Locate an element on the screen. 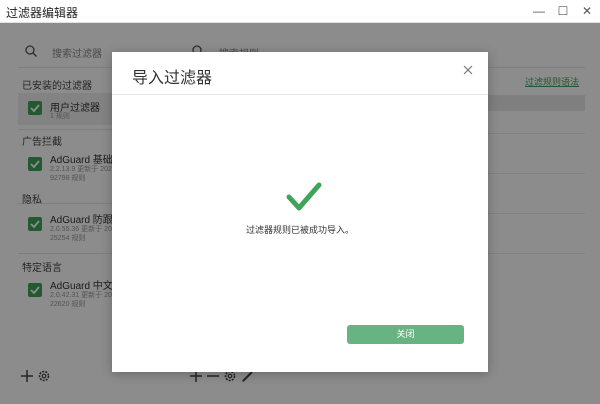  maximize-icon: ☐ is located at coordinates (563, 11).